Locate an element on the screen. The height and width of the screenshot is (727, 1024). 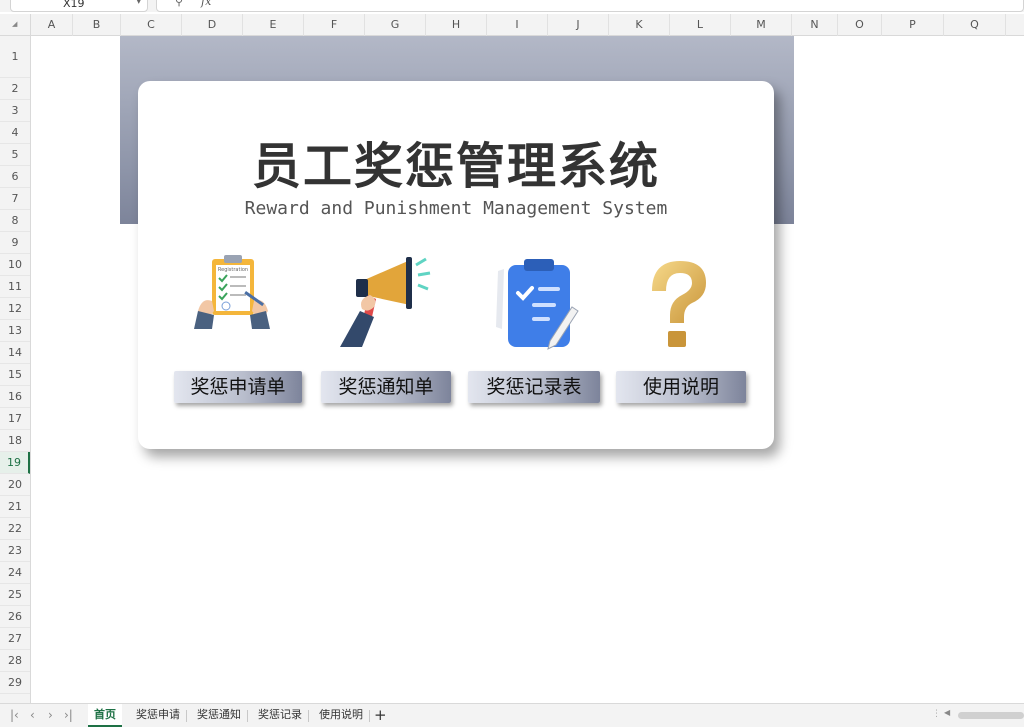
split-handle-icon: ⋮ is located at coordinates (936, 714).